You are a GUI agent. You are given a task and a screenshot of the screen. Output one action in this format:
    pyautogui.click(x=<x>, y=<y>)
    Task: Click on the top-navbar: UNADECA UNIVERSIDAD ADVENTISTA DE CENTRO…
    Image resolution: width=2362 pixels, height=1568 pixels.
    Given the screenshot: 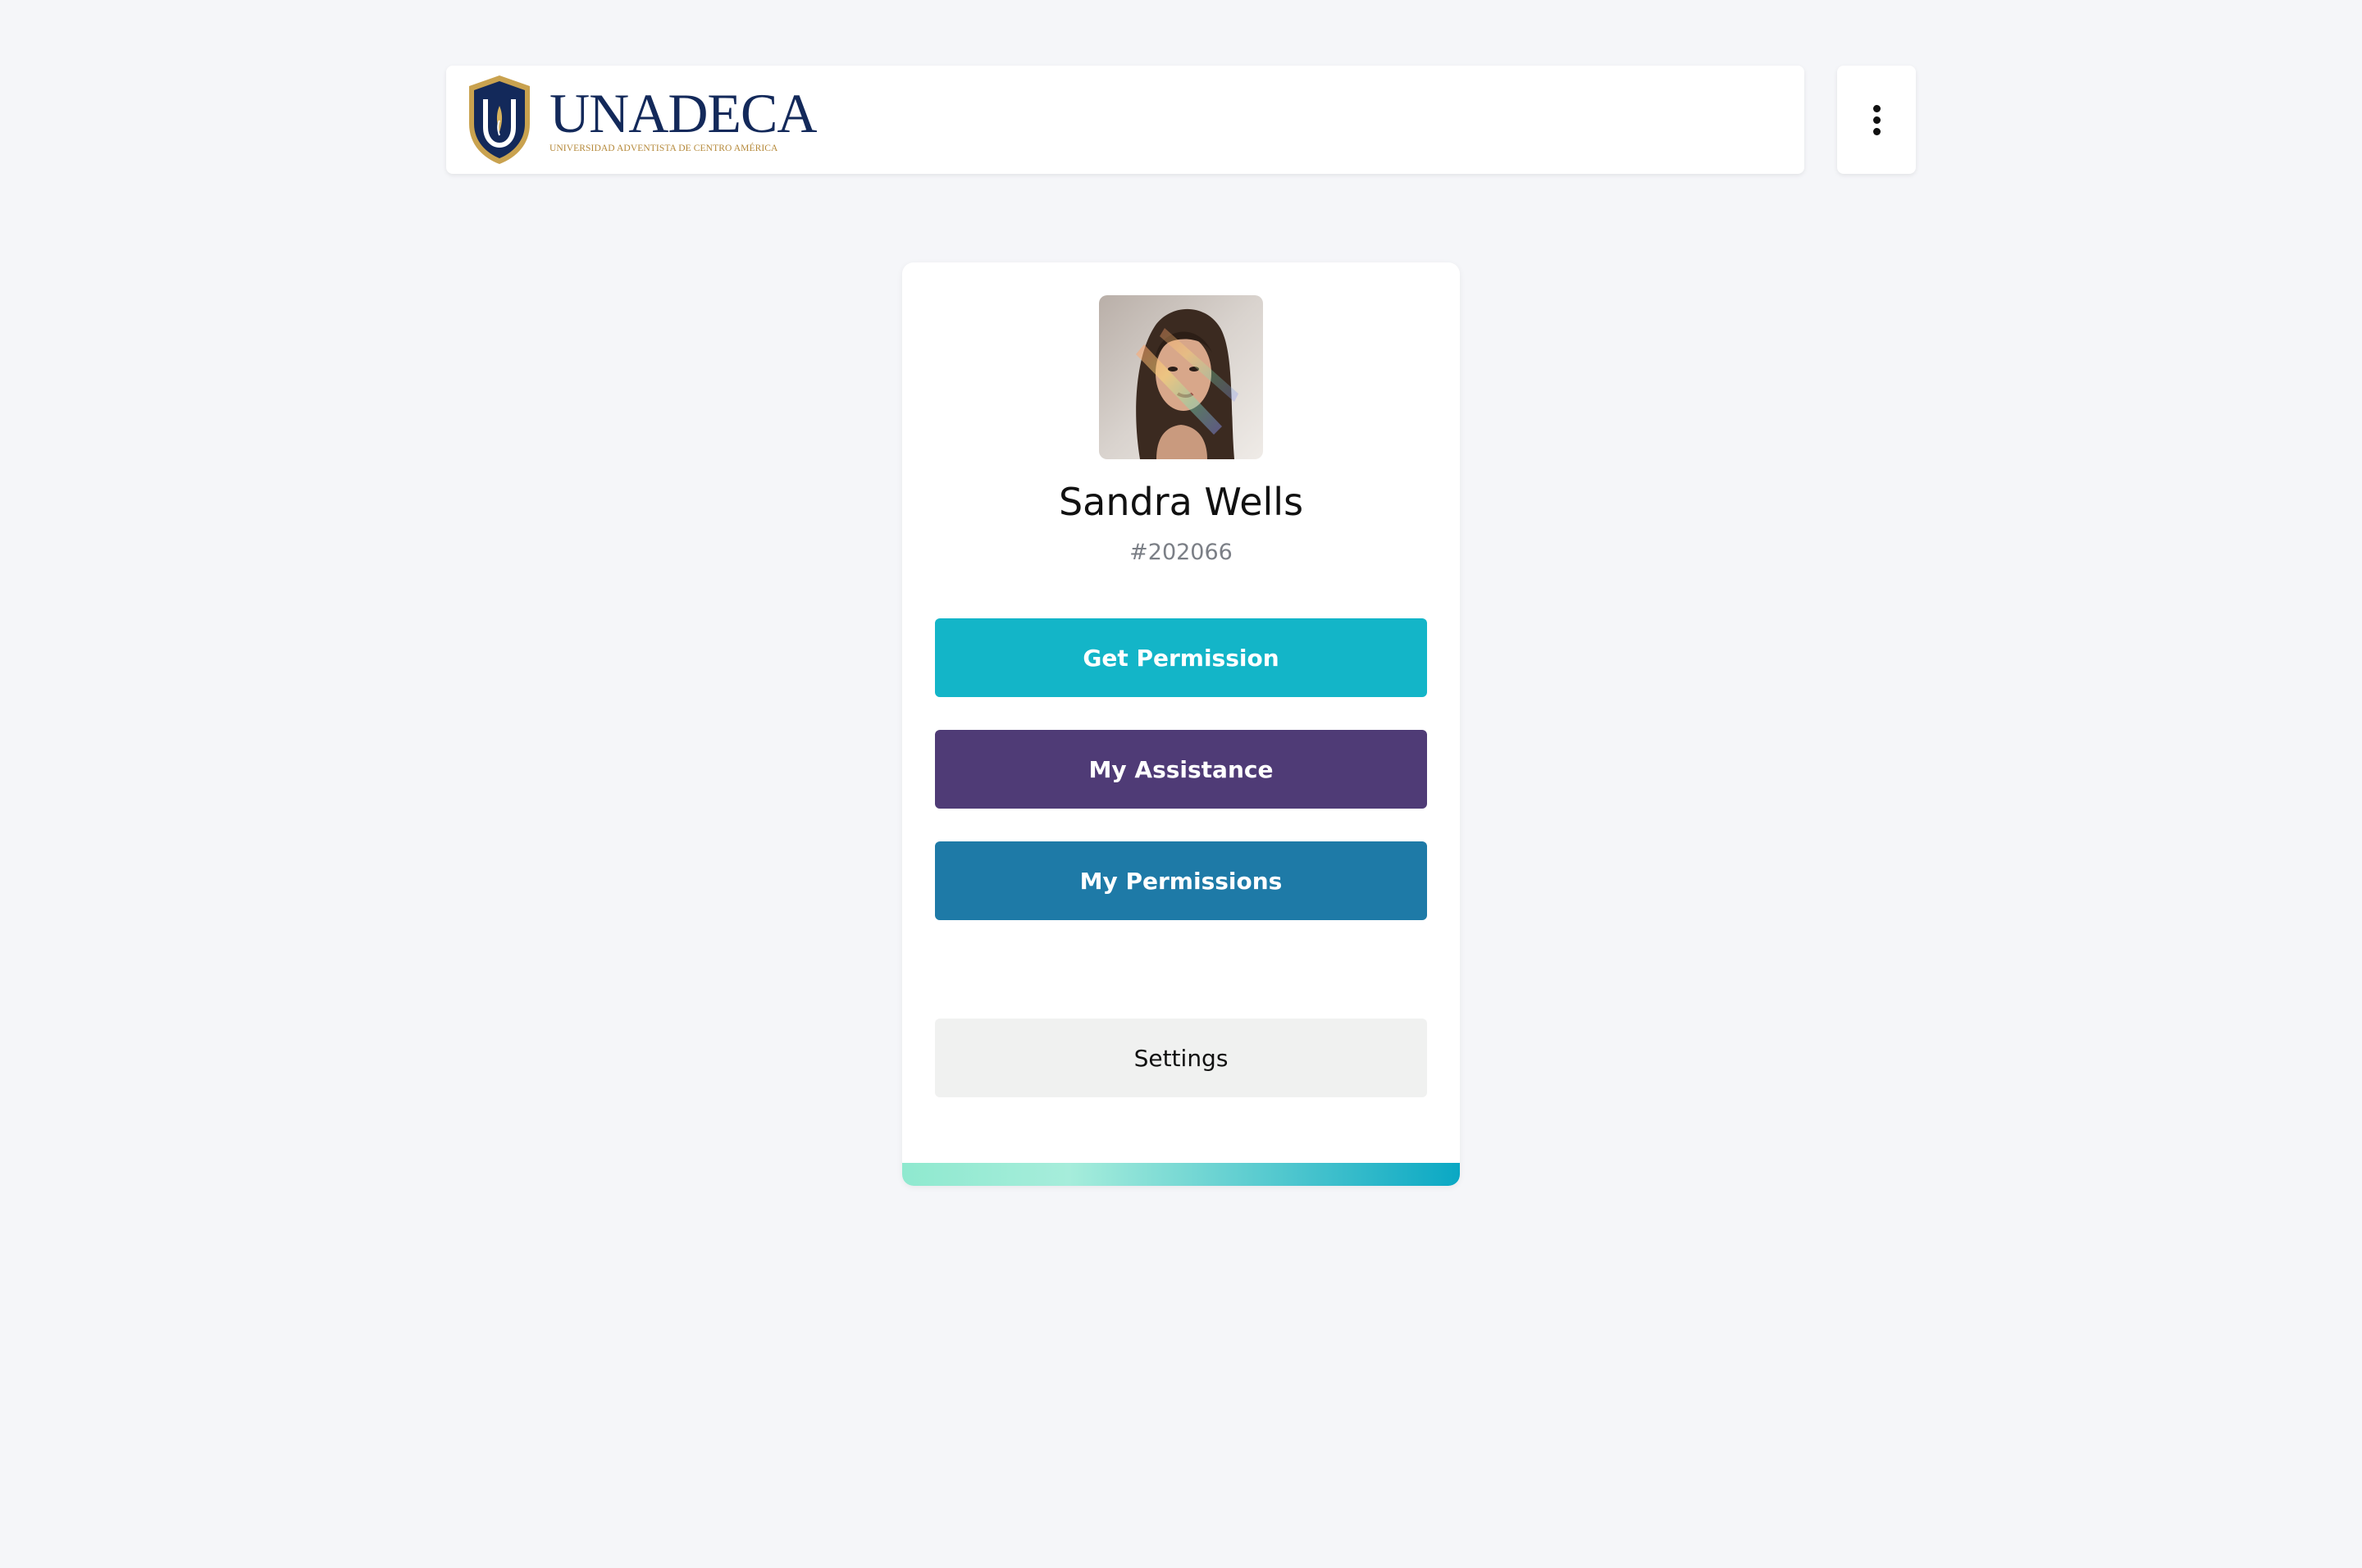 What is the action you would take?
    pyautogui.click(x=1125, y=120)
    